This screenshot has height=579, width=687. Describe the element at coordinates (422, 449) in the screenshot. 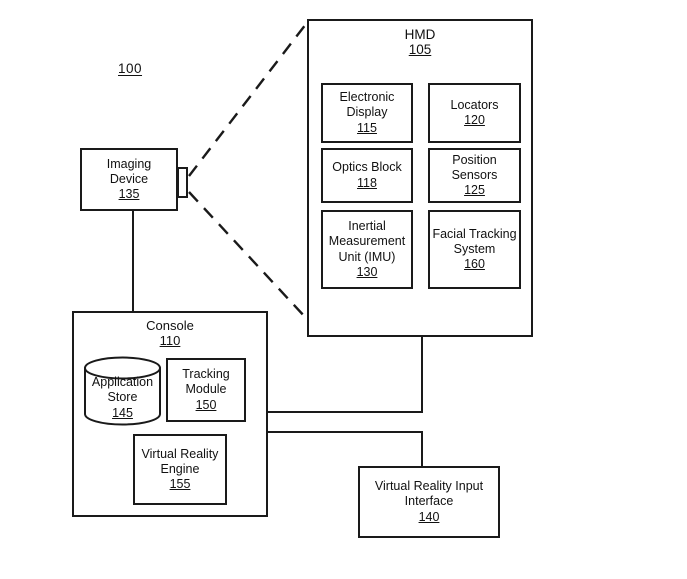

I see `connector-console-to-vr-input-vertical` at that location.